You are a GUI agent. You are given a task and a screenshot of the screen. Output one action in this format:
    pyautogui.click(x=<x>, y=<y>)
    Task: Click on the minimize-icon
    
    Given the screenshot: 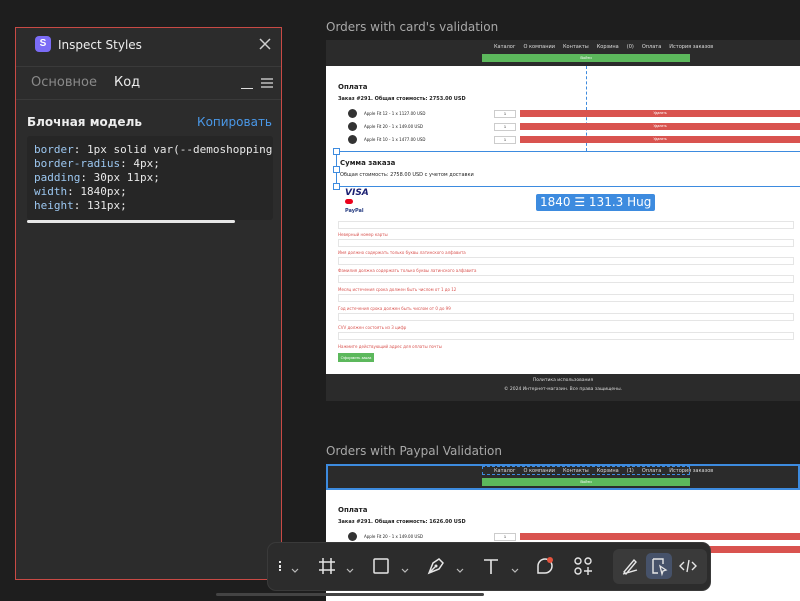 What is the action you would take?
    pyautogui.click(x=247, y=83)
    